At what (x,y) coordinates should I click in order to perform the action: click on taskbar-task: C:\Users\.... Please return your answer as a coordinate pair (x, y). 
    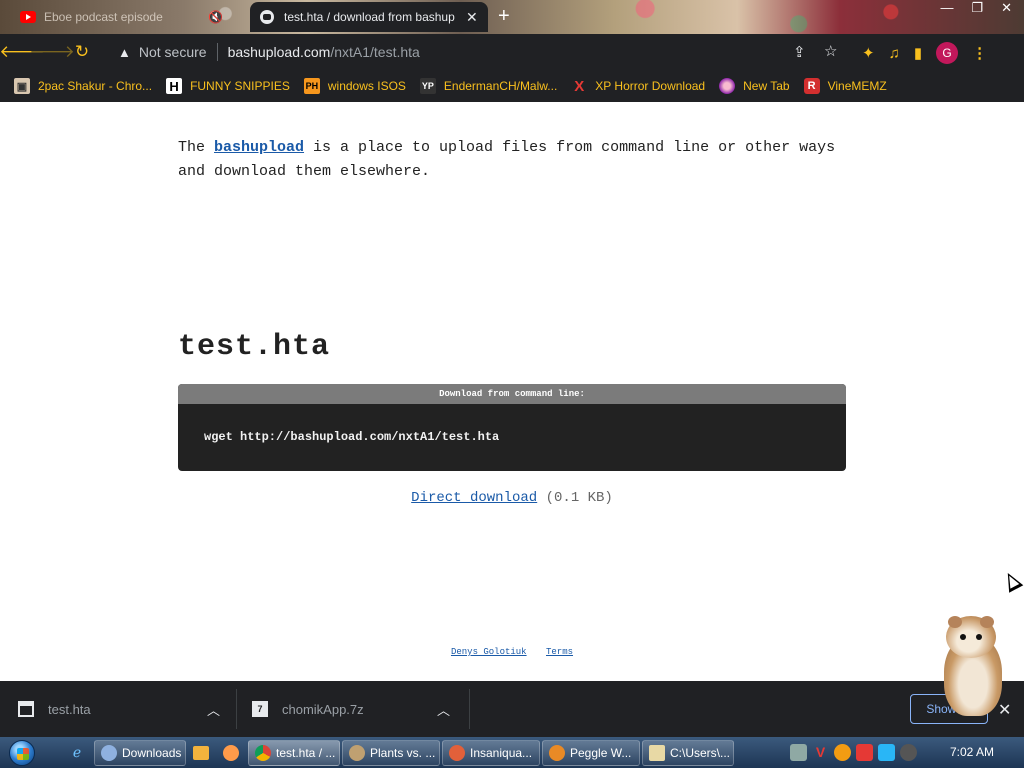
    Looking at the image, I should click on (688, 752).